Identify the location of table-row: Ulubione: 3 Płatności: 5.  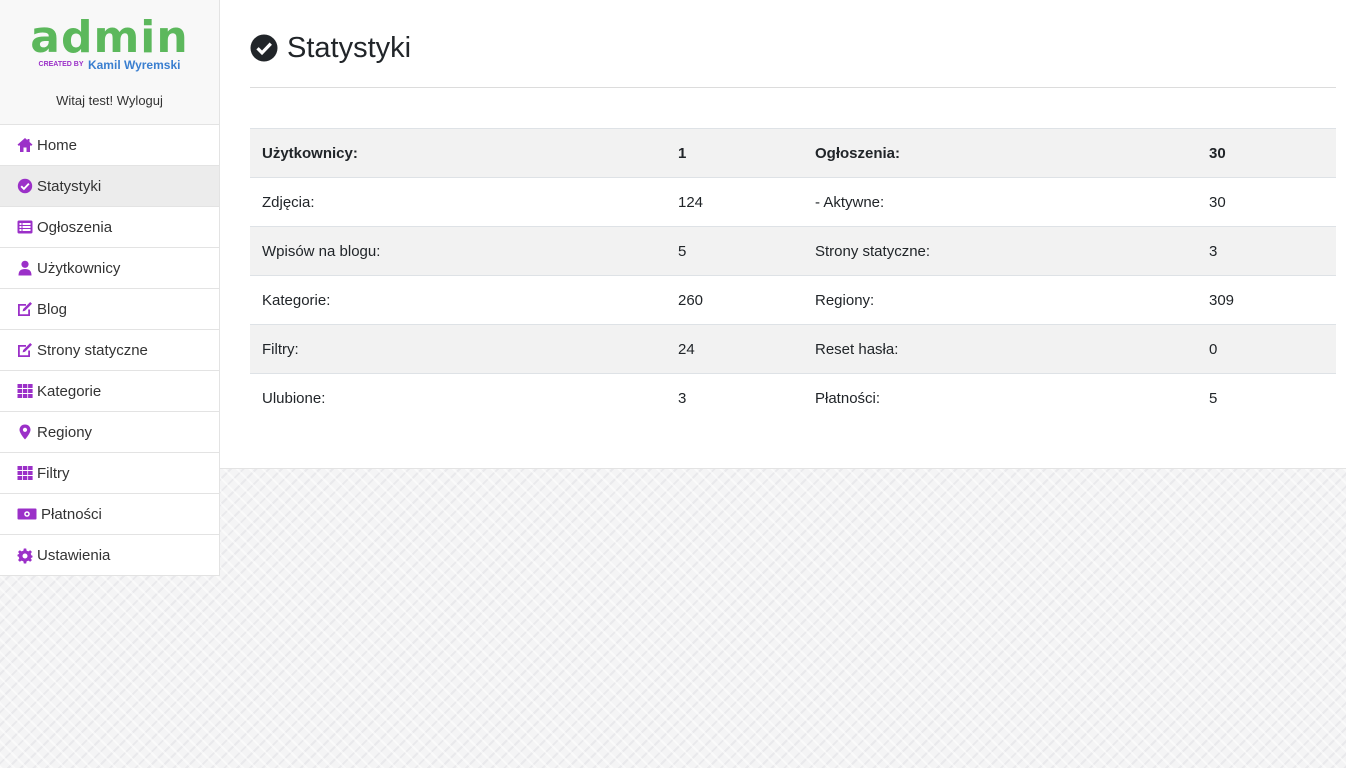
(793, 398).